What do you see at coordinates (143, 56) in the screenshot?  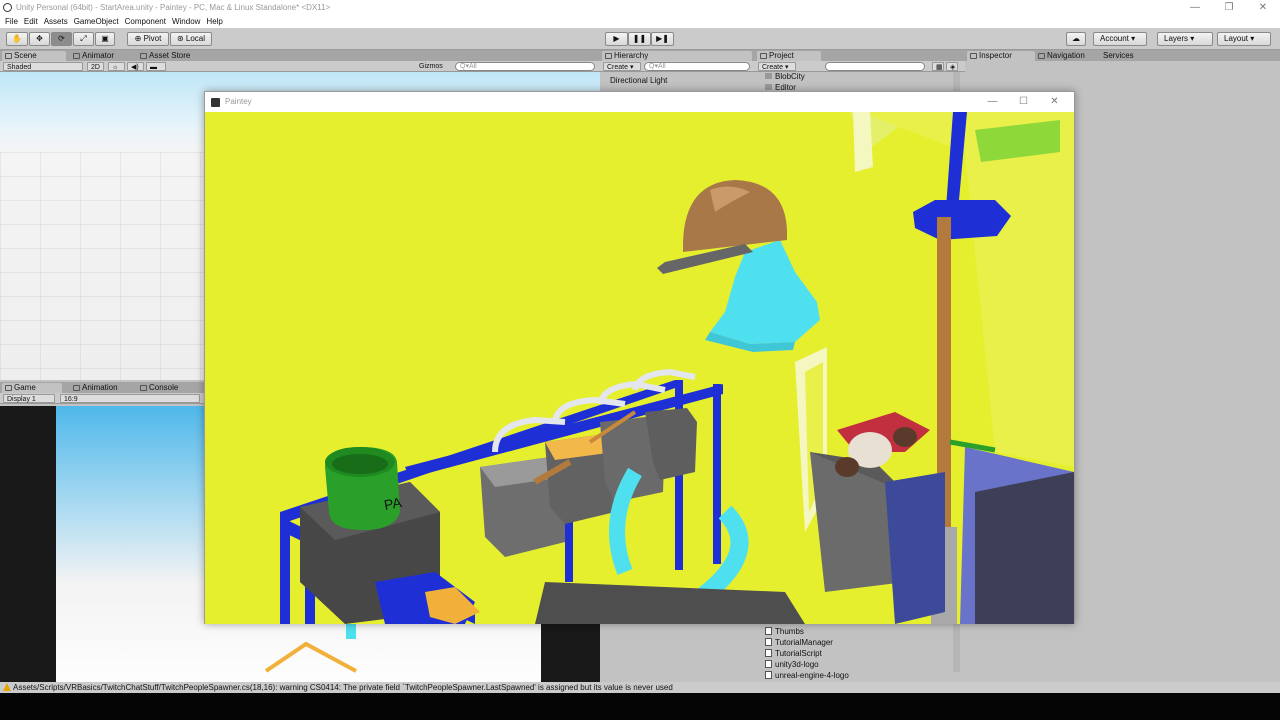 I see `store-icon` at bounding box center [143, 56].